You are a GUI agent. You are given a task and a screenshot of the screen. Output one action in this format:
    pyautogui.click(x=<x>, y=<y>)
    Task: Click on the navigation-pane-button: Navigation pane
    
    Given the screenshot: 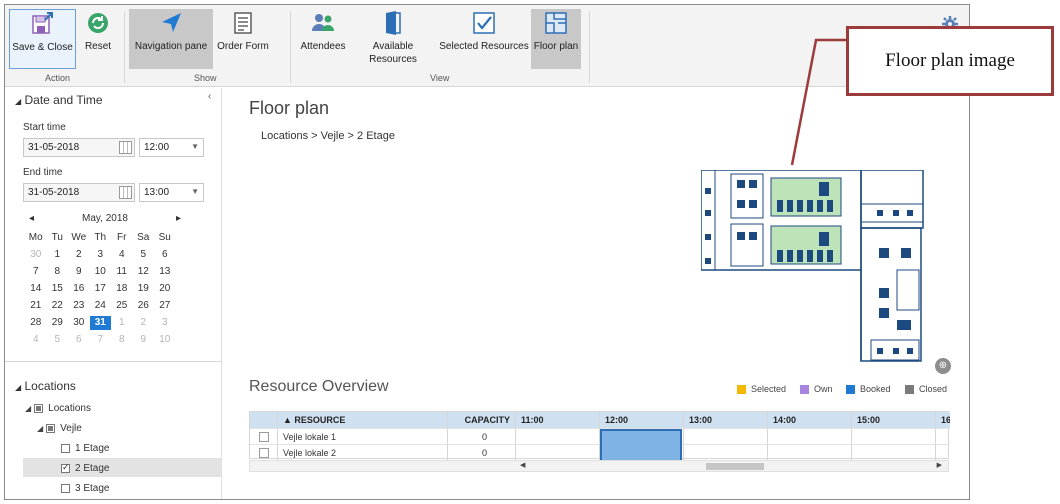 What is the action you would take?
    pyautogui.click(x=171, y=39)
    